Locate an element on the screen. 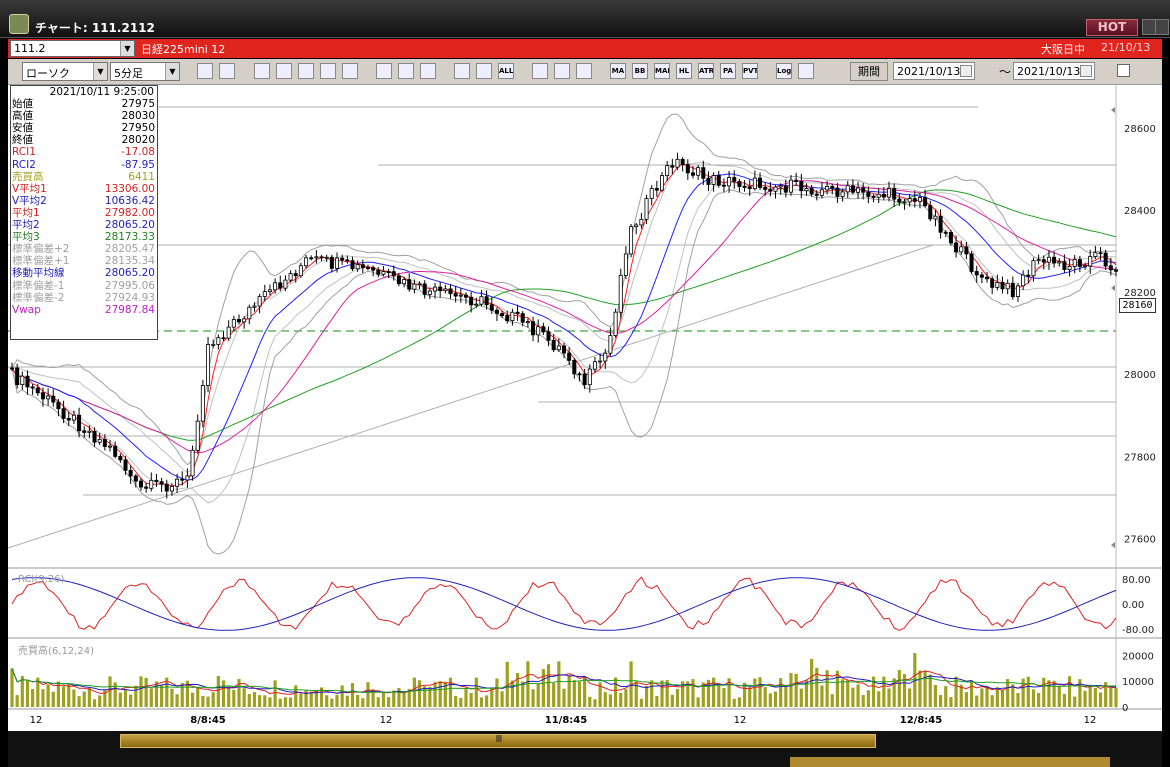  close-icon is located at coordinates (1162, 27).